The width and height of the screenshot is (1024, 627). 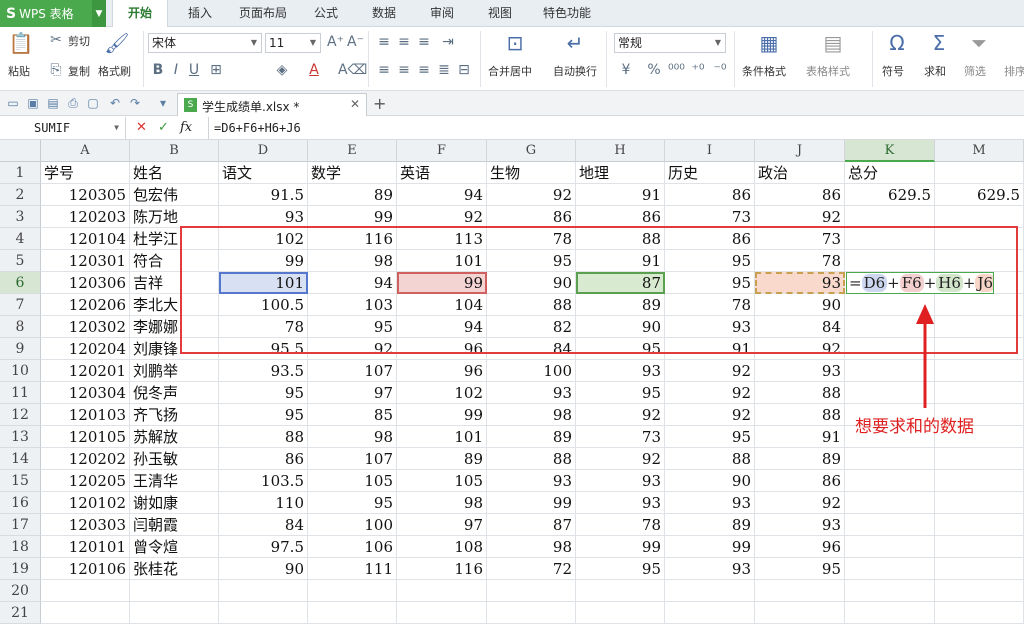 I want to click on indent-icon: ⇥, so click(x=448, y=42).